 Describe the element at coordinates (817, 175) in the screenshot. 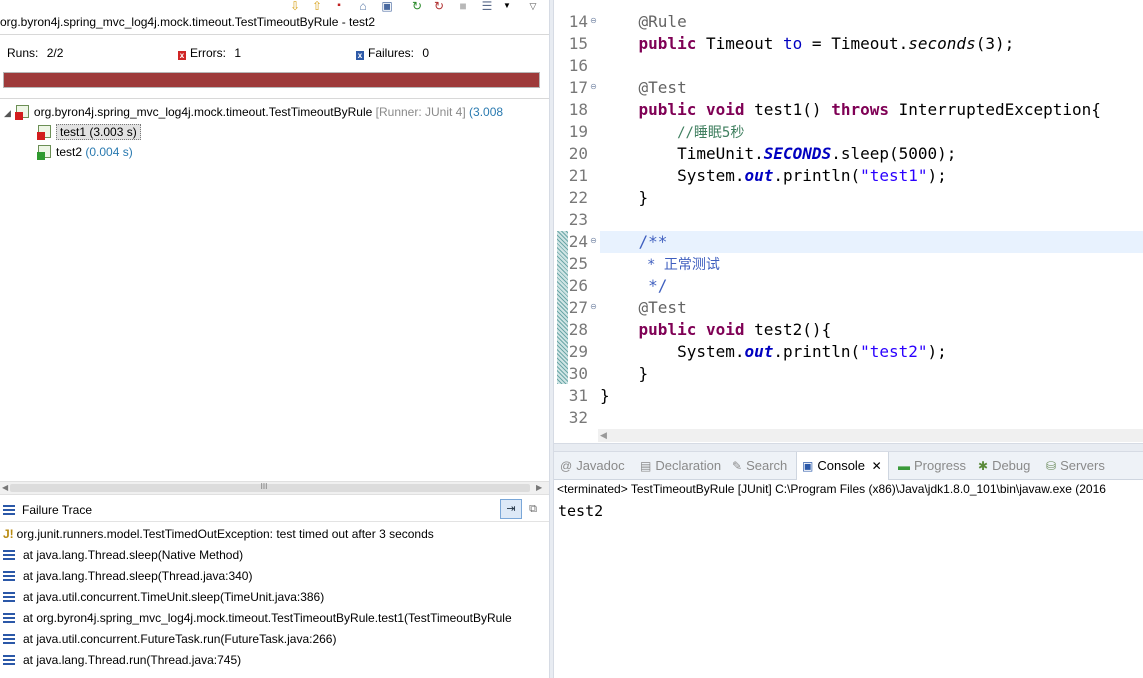

I see `code-text: .println(` at that location.